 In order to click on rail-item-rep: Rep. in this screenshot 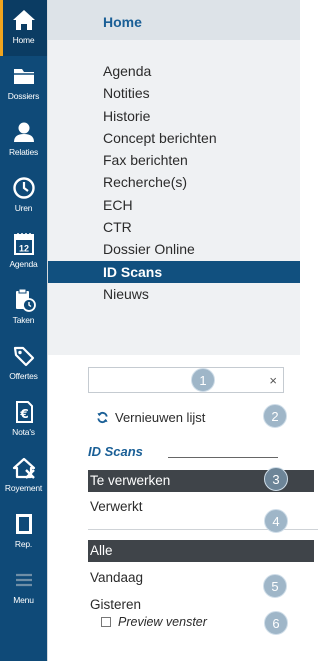, I will do `click(23, 532)`.